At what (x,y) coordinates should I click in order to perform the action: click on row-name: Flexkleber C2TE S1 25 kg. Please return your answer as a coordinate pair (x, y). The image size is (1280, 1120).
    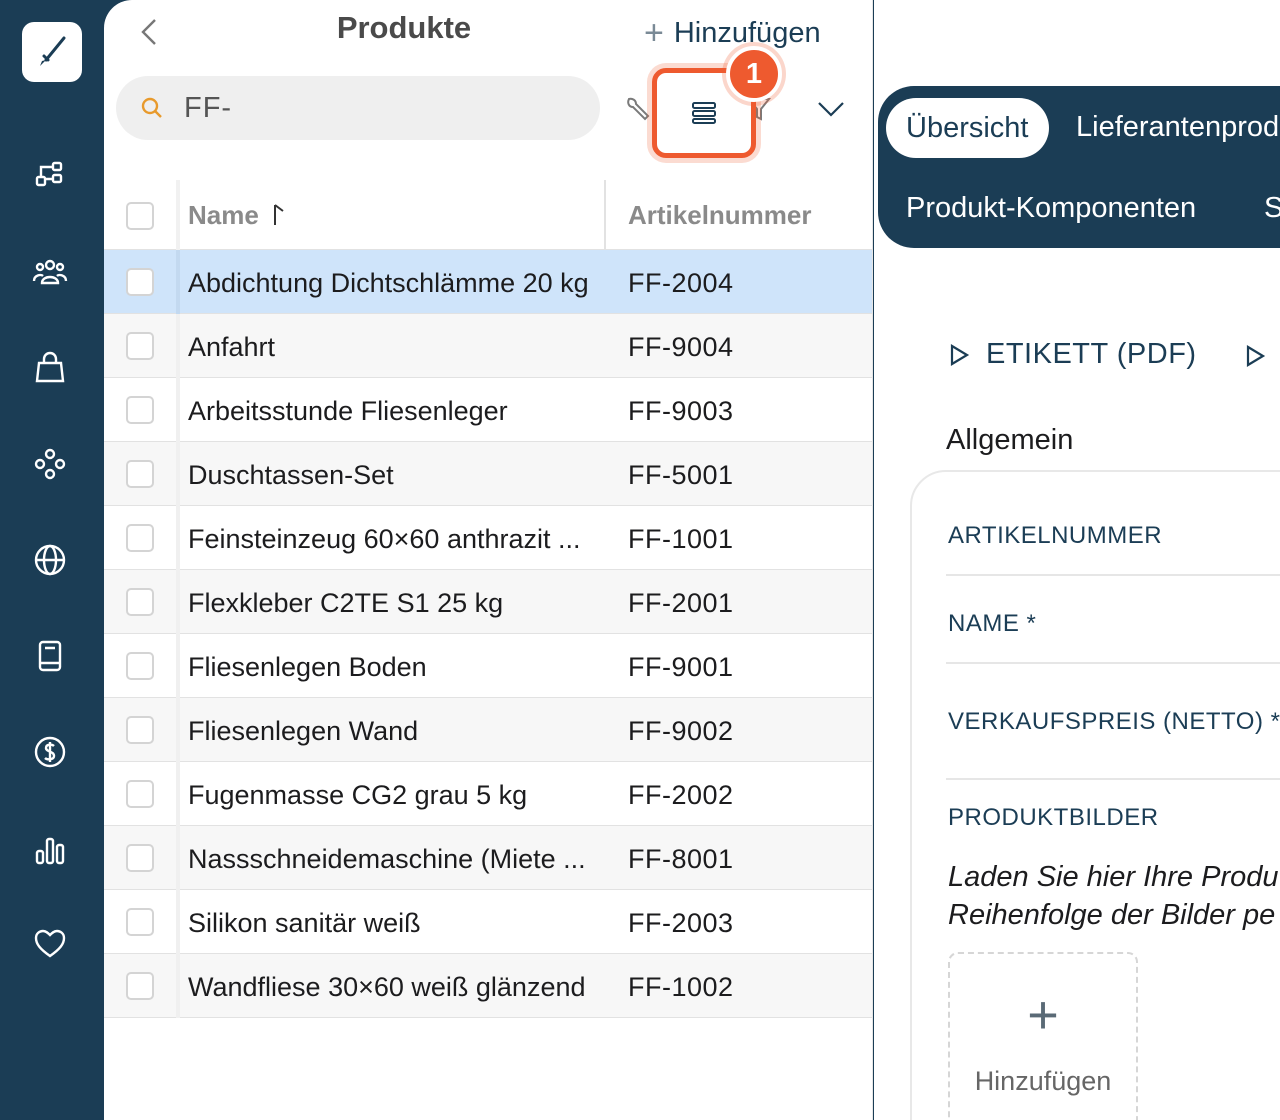
    Looking at the image, I should click on (346, 603).